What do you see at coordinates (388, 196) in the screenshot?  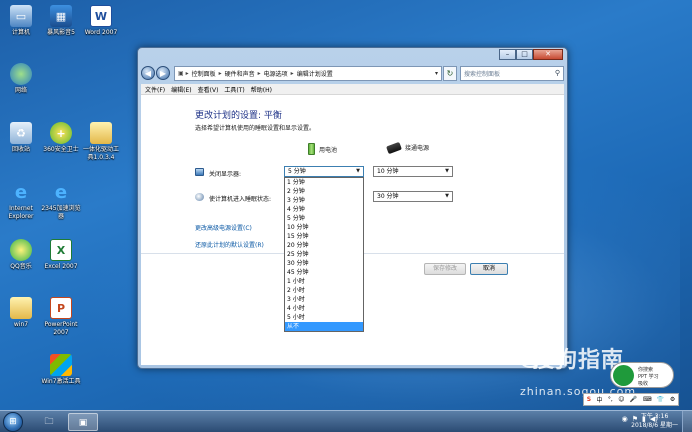 I see `sleep-plugged-value: 30 分钟` at bounding box center [388, 196].